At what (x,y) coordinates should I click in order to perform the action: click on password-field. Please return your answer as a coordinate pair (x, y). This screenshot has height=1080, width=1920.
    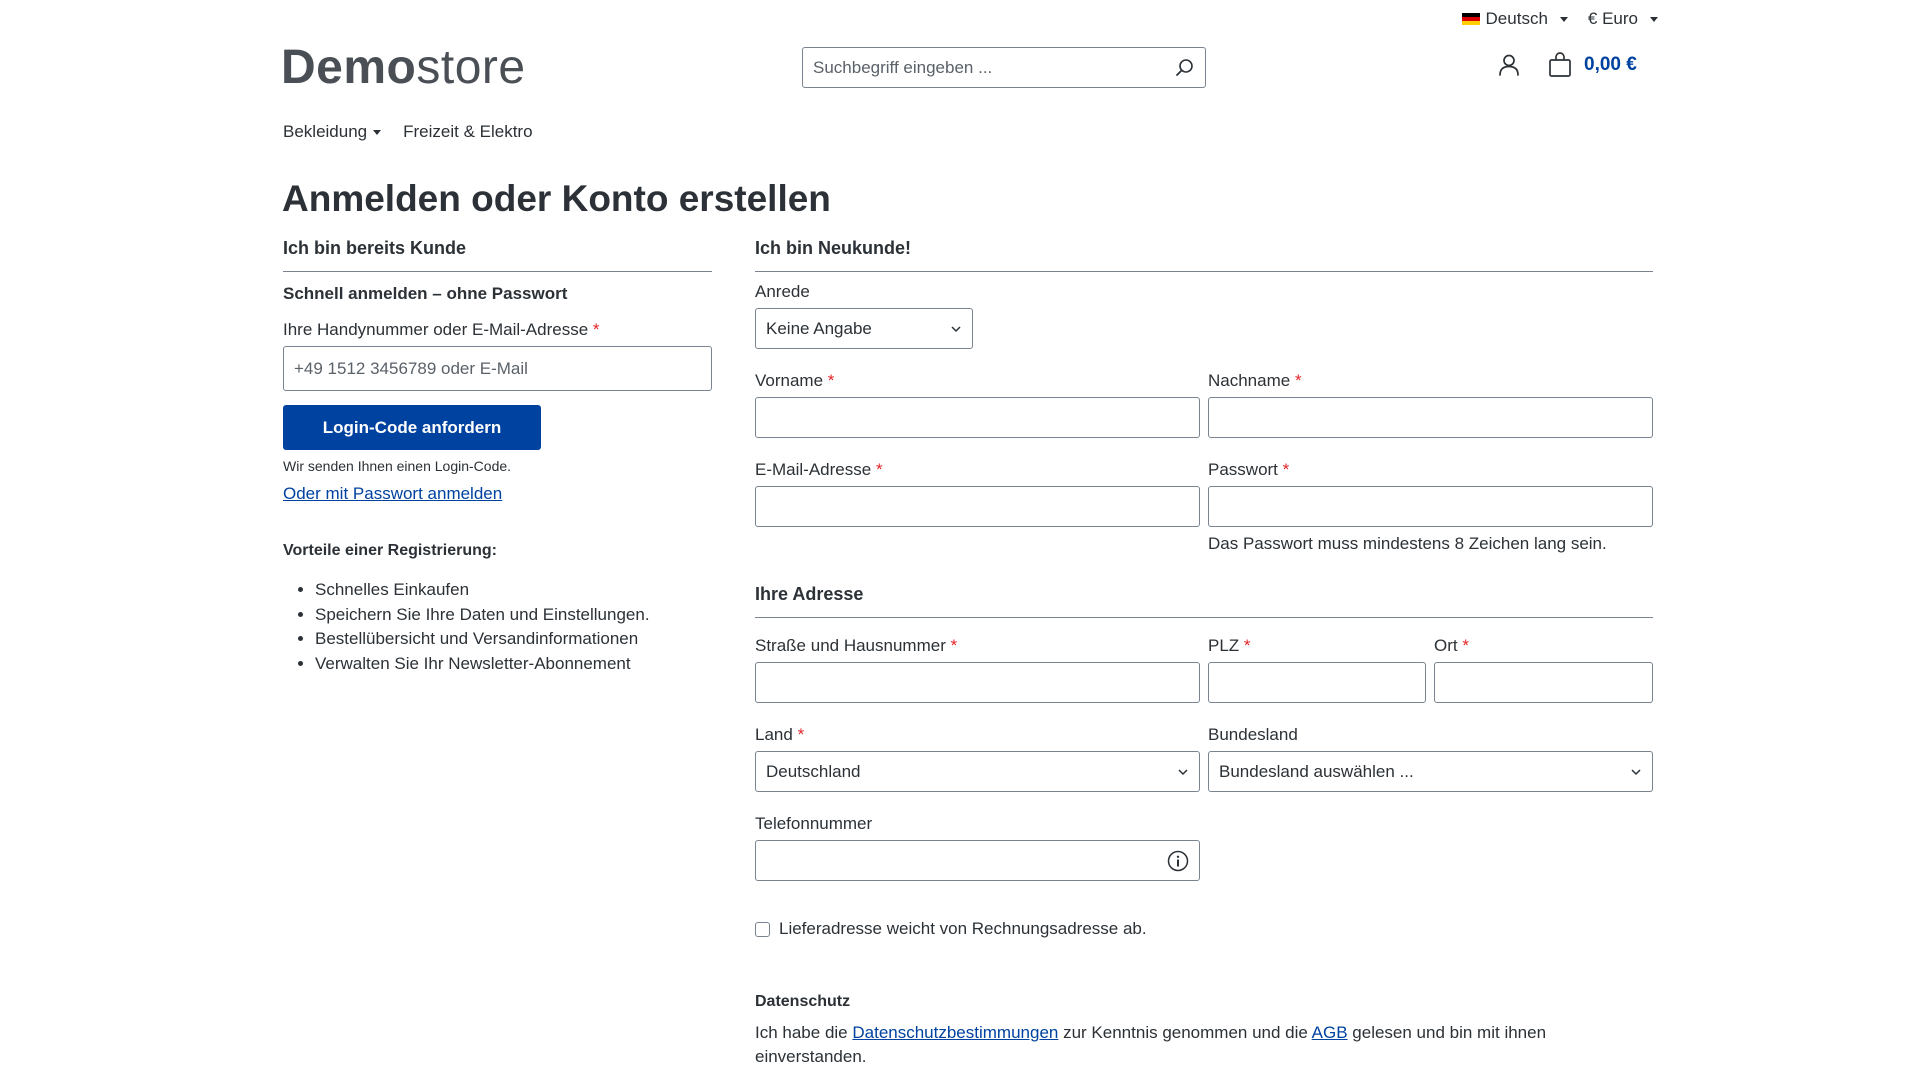
    Looking at the image, I should click on (1430, 506).